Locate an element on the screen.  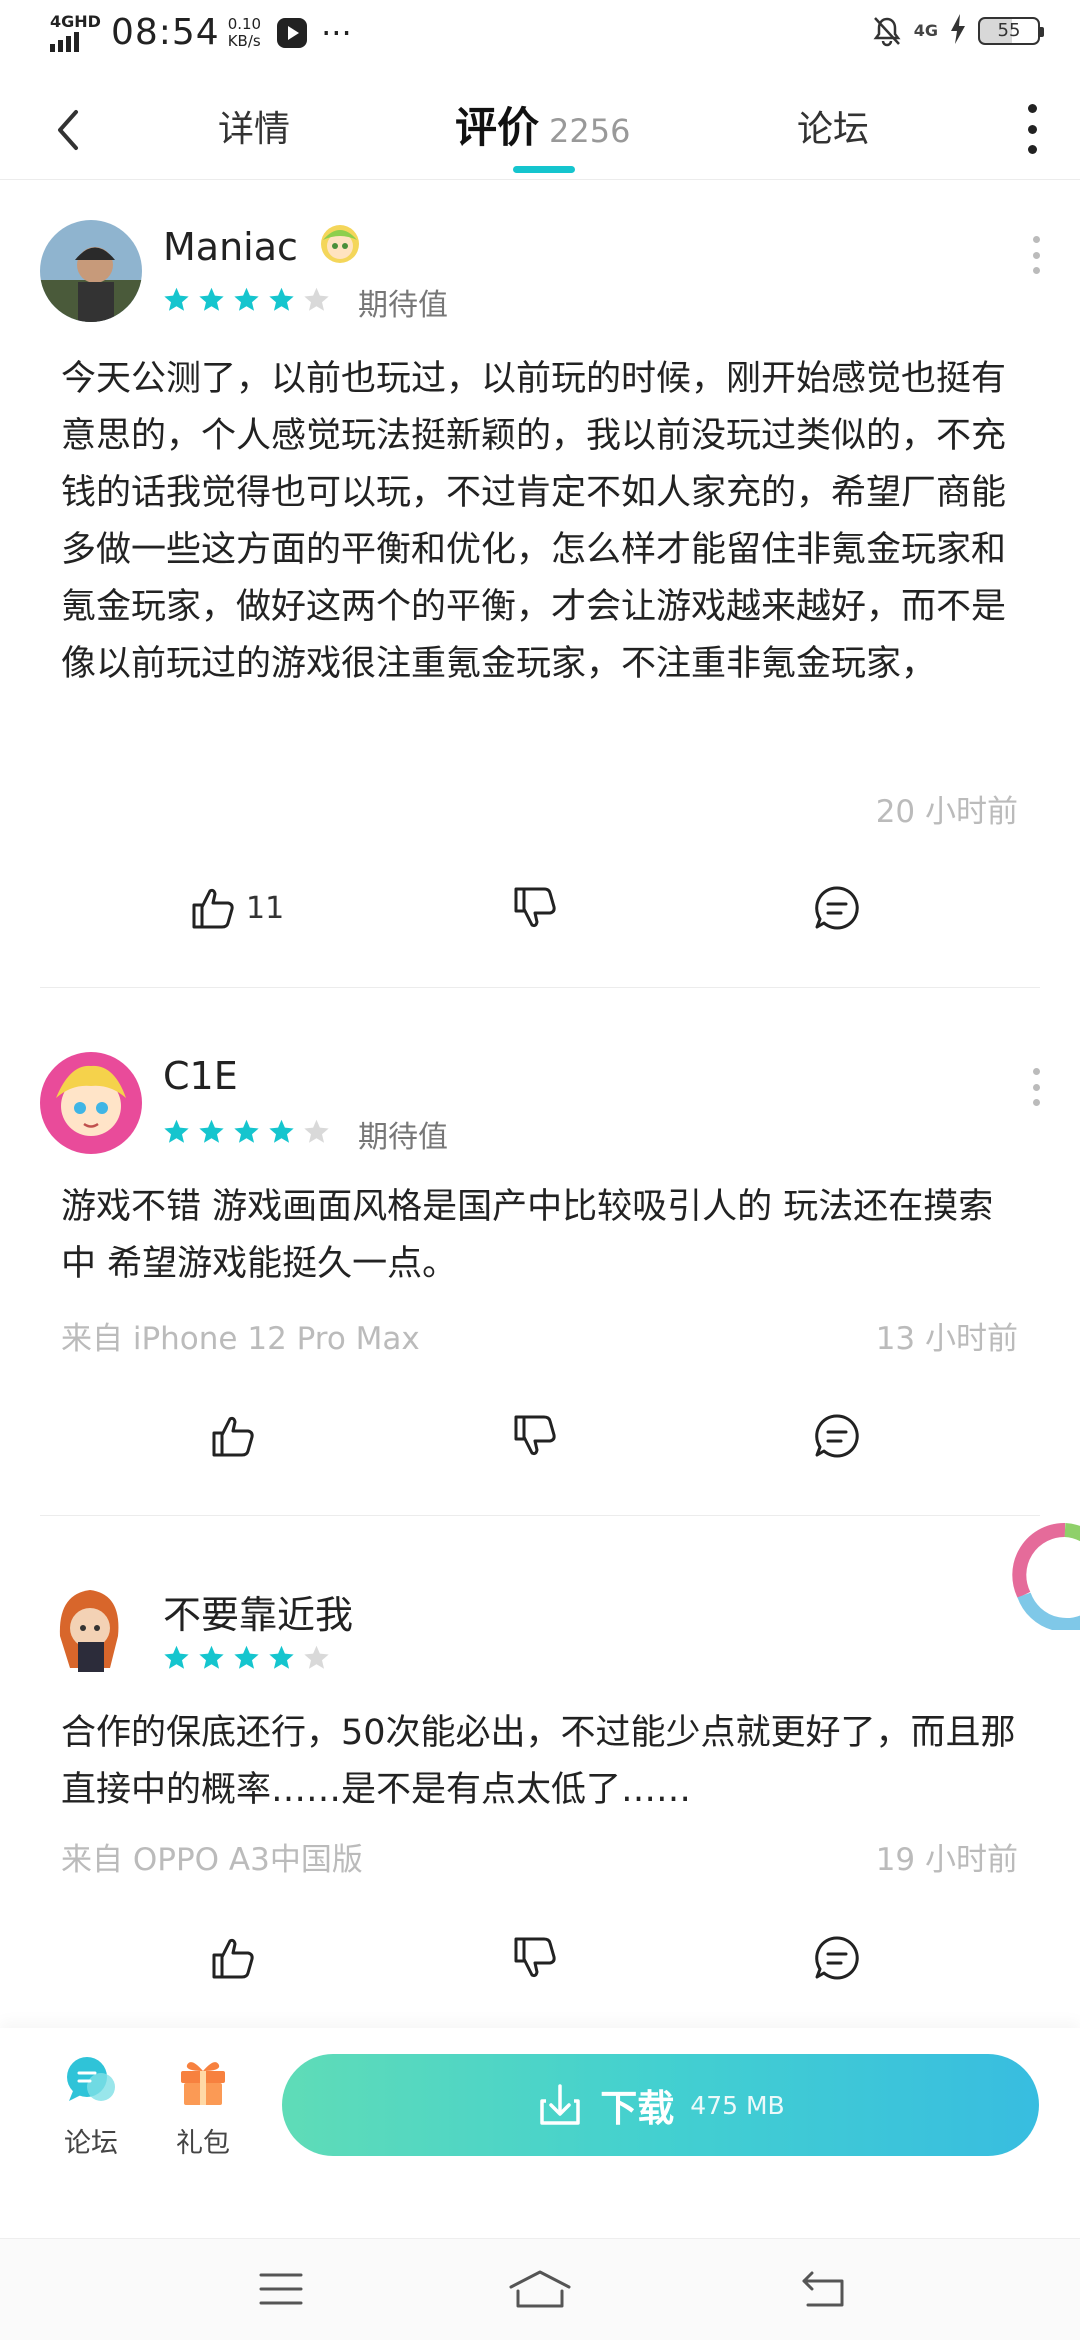
gift-icon is located at coordinates (203, 2083).